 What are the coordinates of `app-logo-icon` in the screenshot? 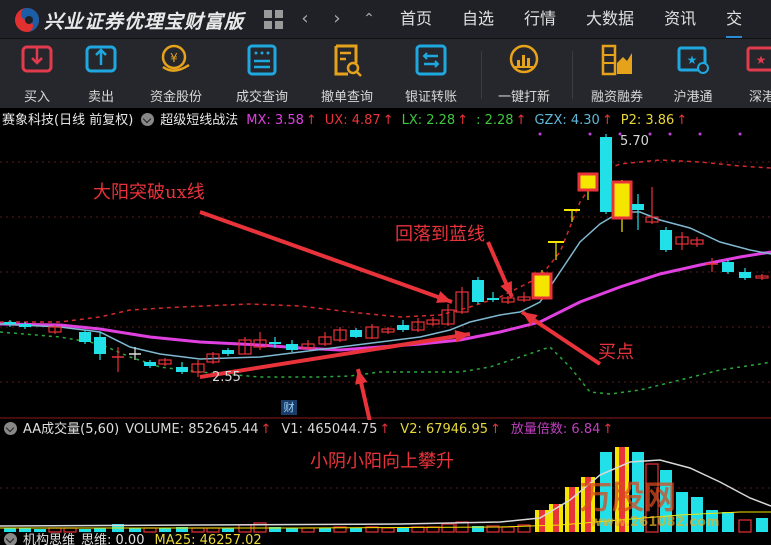 It's located at (27, 20).